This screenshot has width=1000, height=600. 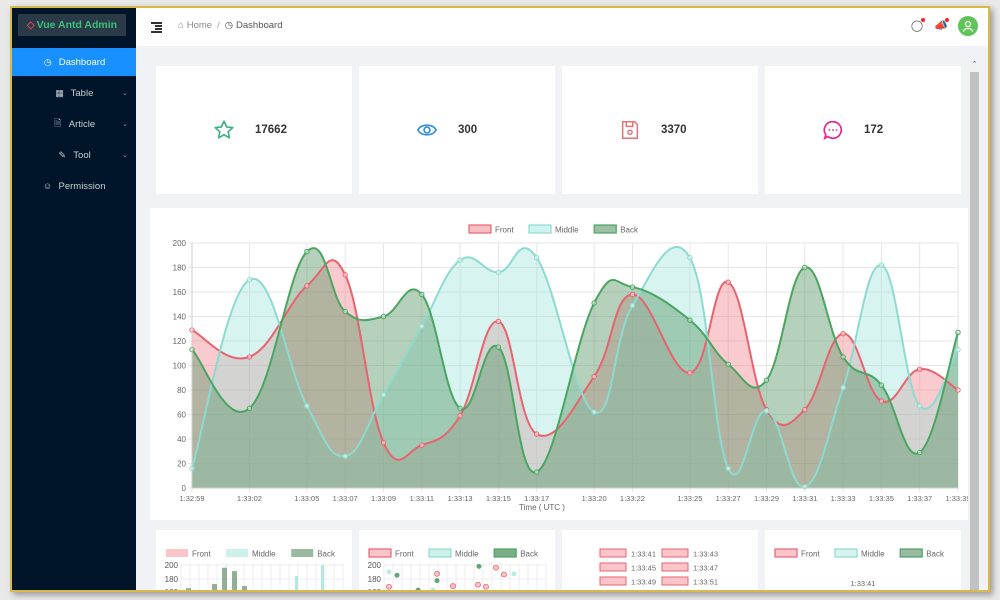 What do you see at coordinates (917, 25) in the screenshot?
I see `message-icon: ◯` at bounding box center [917, 25].